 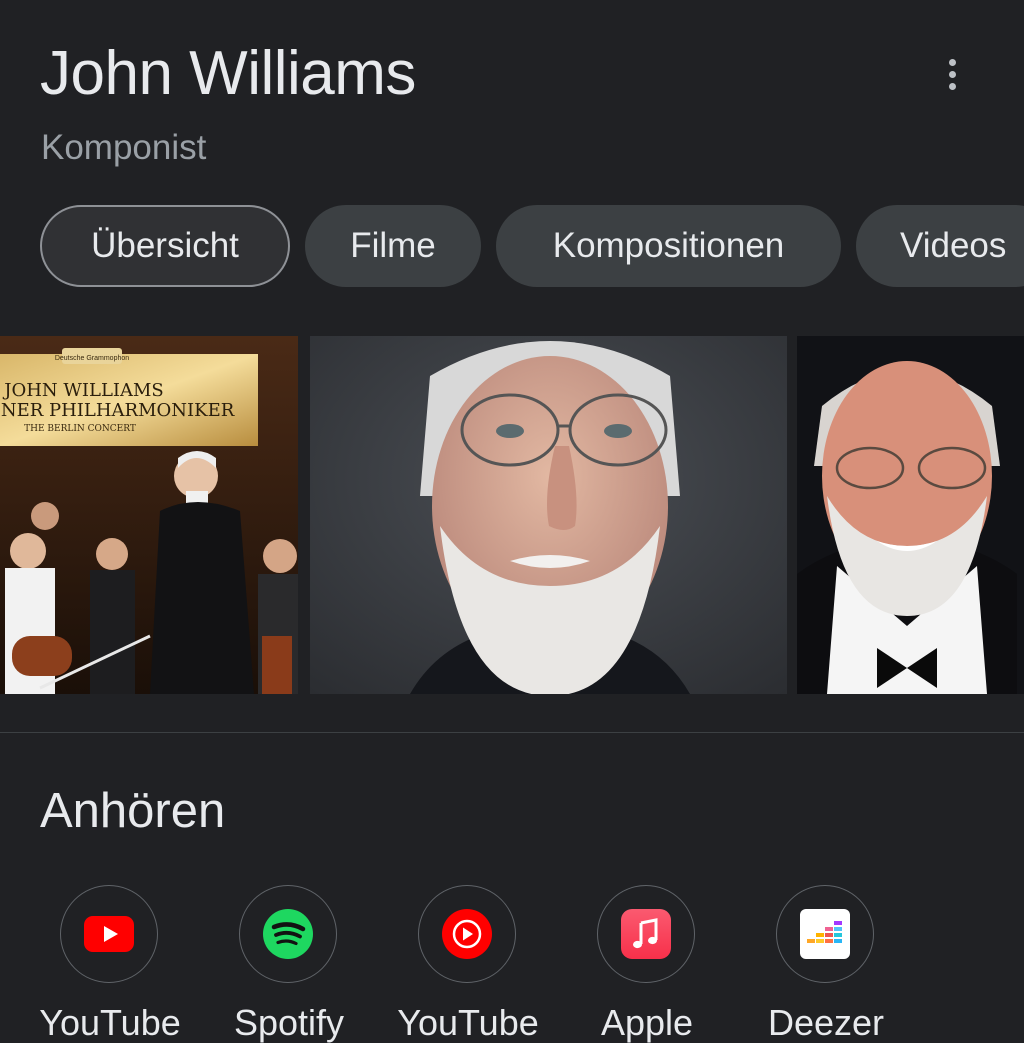 What do you see at coordinates (92, 358) in the screenshot?
I see `album-label-brand: Deutsche Grammophon` at bounding box center [92, 358].